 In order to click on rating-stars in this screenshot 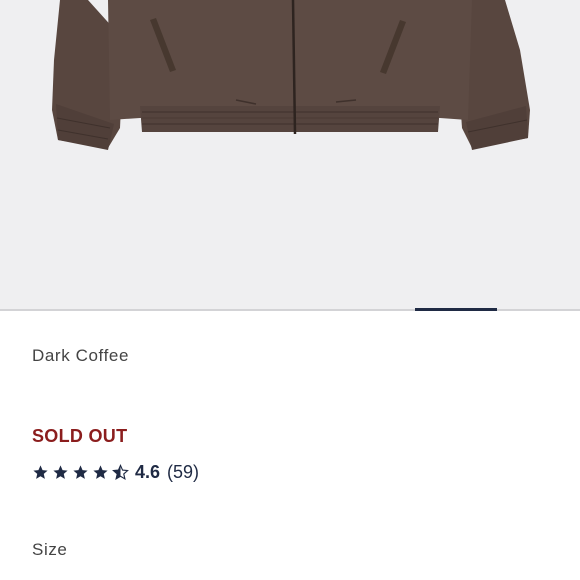, I will do `click(80, 472)`.